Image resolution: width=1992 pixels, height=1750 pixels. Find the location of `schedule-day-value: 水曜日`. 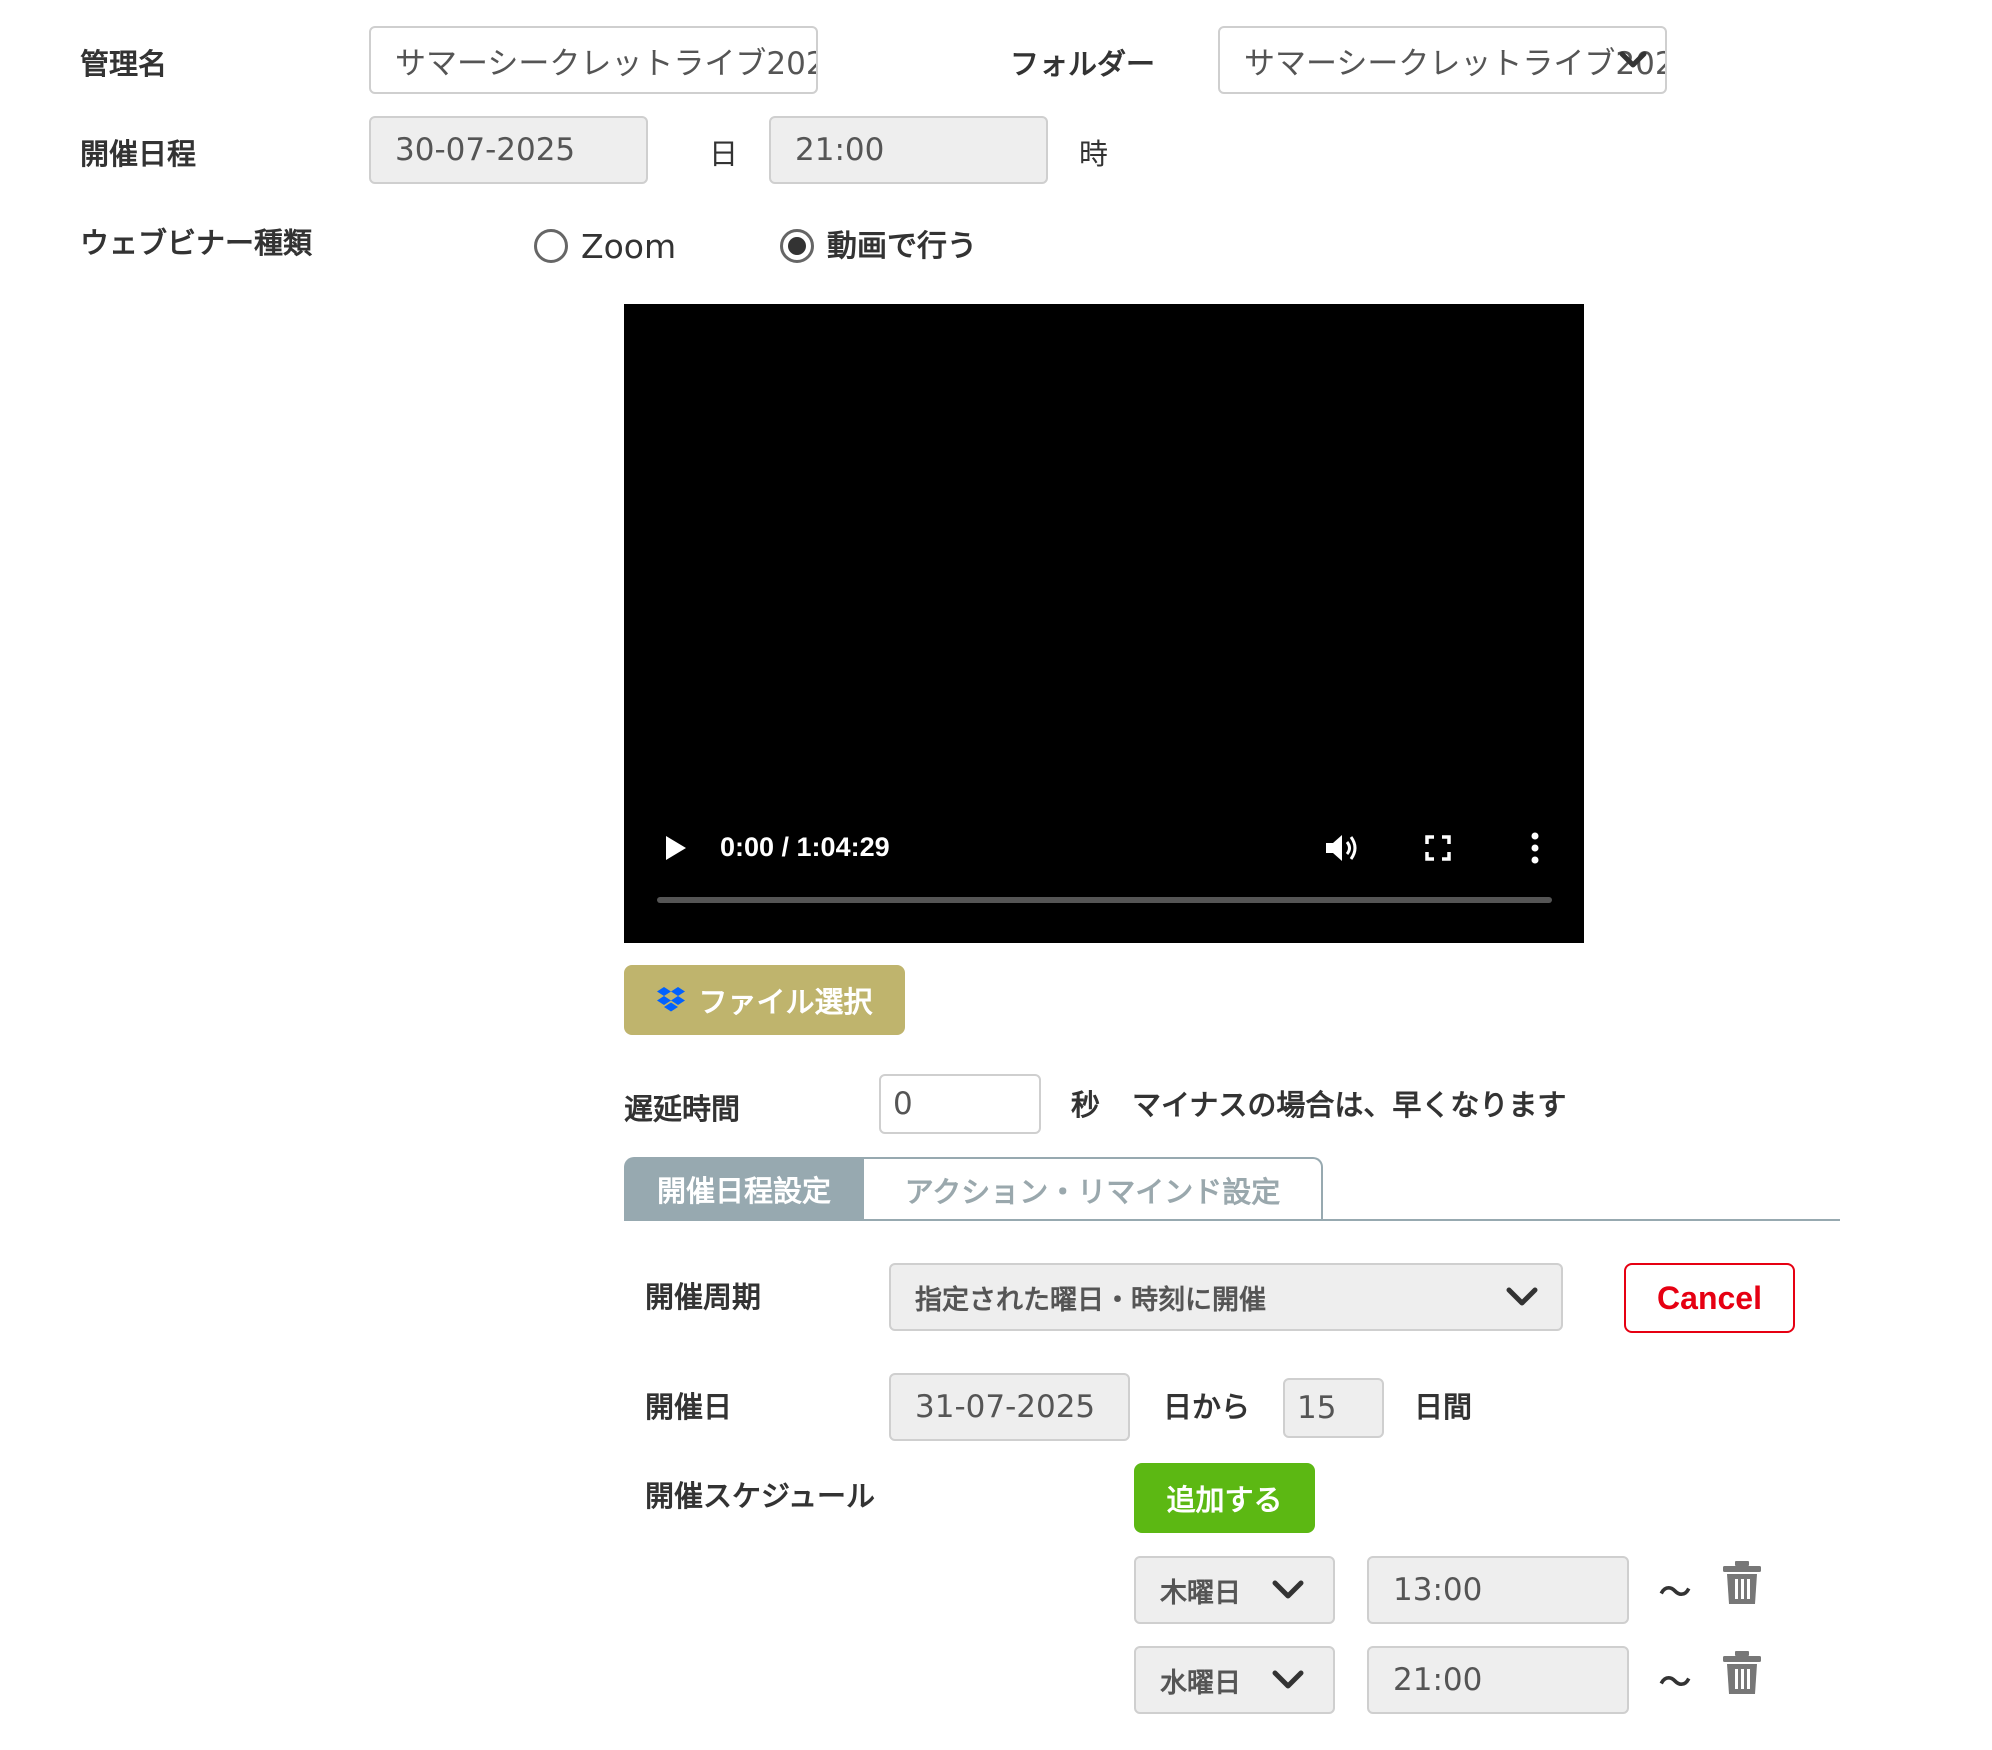

schedule-day-value: 水曜日 is located at coordinates (1200, 1683).